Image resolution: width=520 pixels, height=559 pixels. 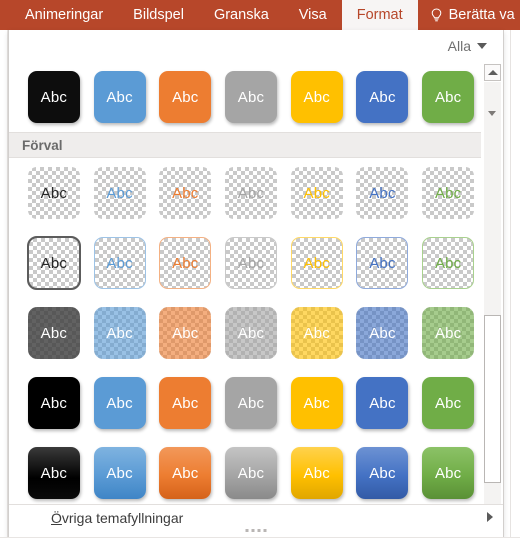 What do you see at coordinates (467, 46) in the screenshot?
I see `gallery-filter-alla: Alla` at bounding box center [467, 46].